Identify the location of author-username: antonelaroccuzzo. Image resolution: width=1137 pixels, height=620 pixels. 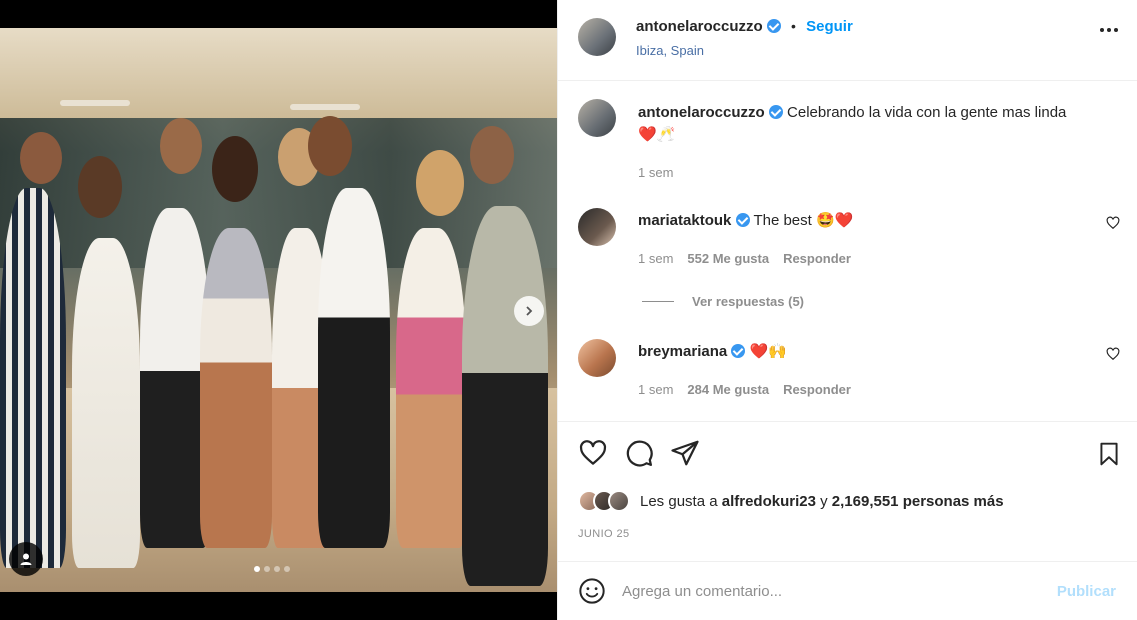
(699, 26).